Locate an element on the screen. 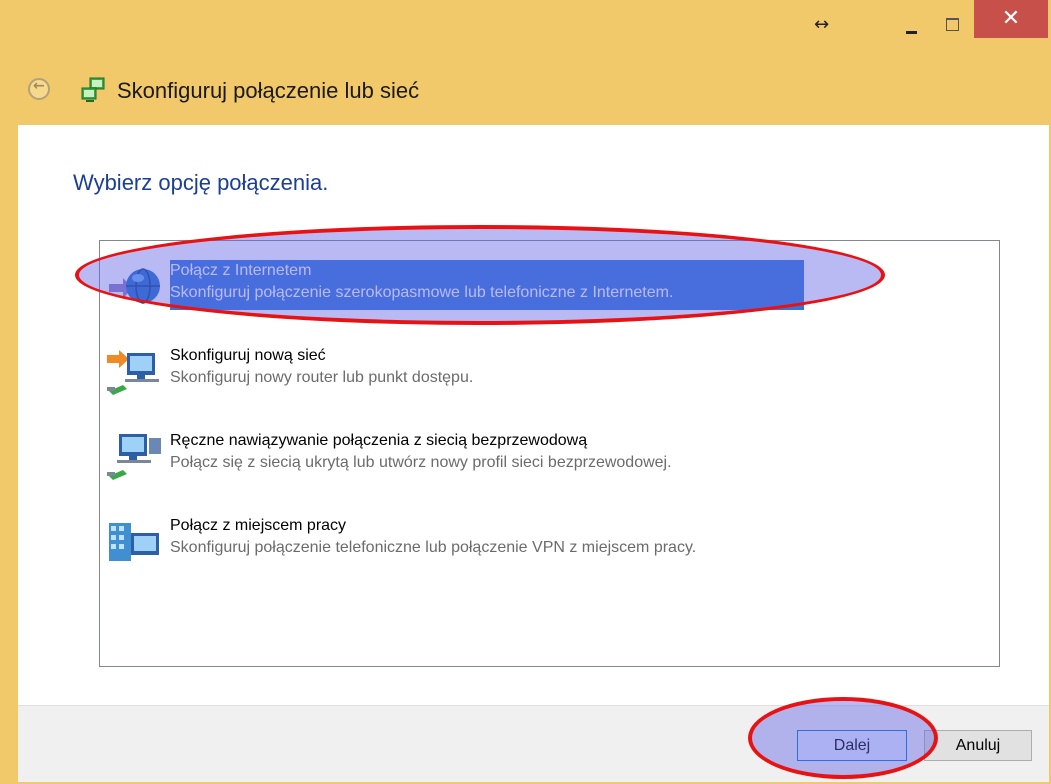  close-icon: ✕ is located at coordinates (1011, 18).